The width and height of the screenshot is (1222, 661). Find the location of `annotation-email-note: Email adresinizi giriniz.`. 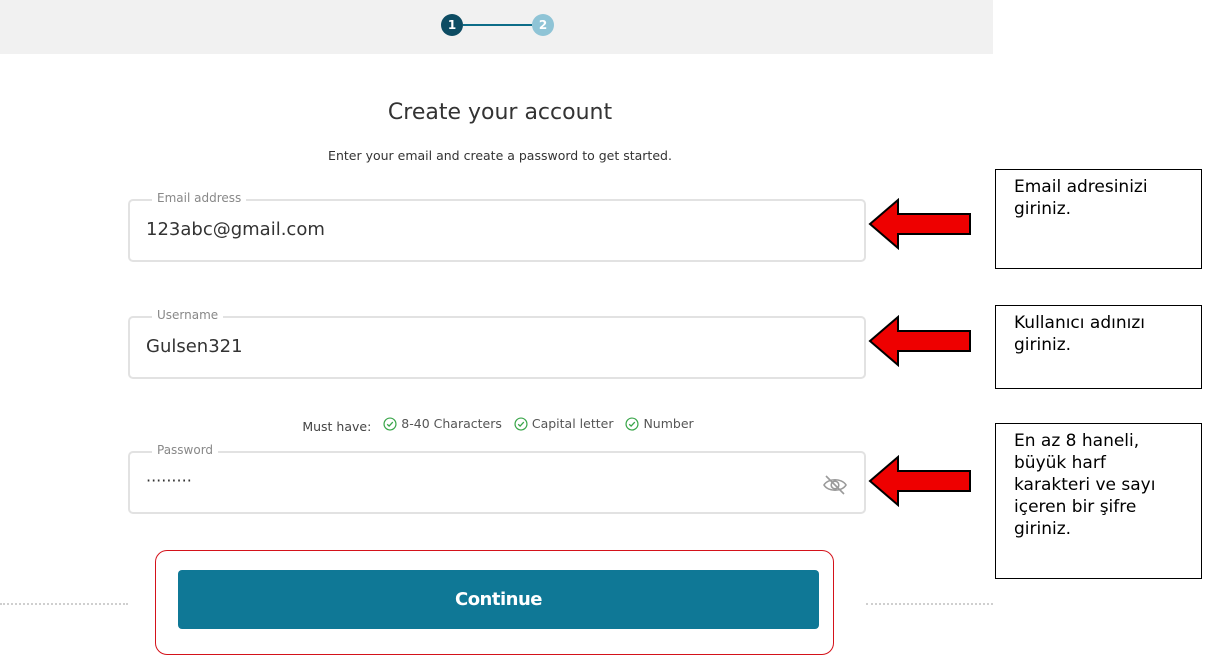

annotation-email-note: Email adresinizi giriniz. is located at coordinates (1098, 219).